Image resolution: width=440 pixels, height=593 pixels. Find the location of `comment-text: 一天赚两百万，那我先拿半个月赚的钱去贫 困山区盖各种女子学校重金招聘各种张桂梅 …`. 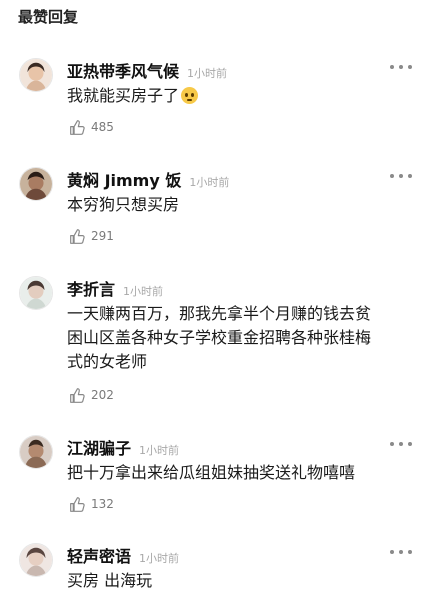

comment-text: 一天赚两百万，那我先拿半个月赚的钱去贫 困山区盖各种女子学校重金招聘各种张桂梅 … is located at coordinates (247, 338).